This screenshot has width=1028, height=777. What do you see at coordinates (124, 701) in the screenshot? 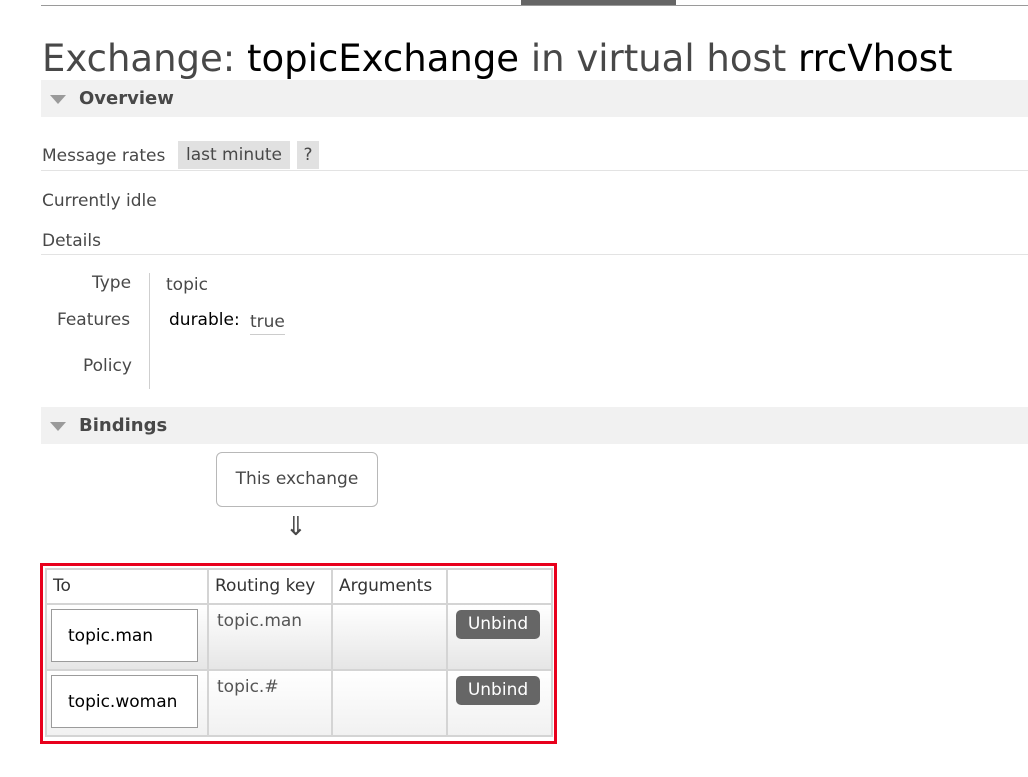
I see `queue-link: topic.woman` at bounding box center [124, 701].